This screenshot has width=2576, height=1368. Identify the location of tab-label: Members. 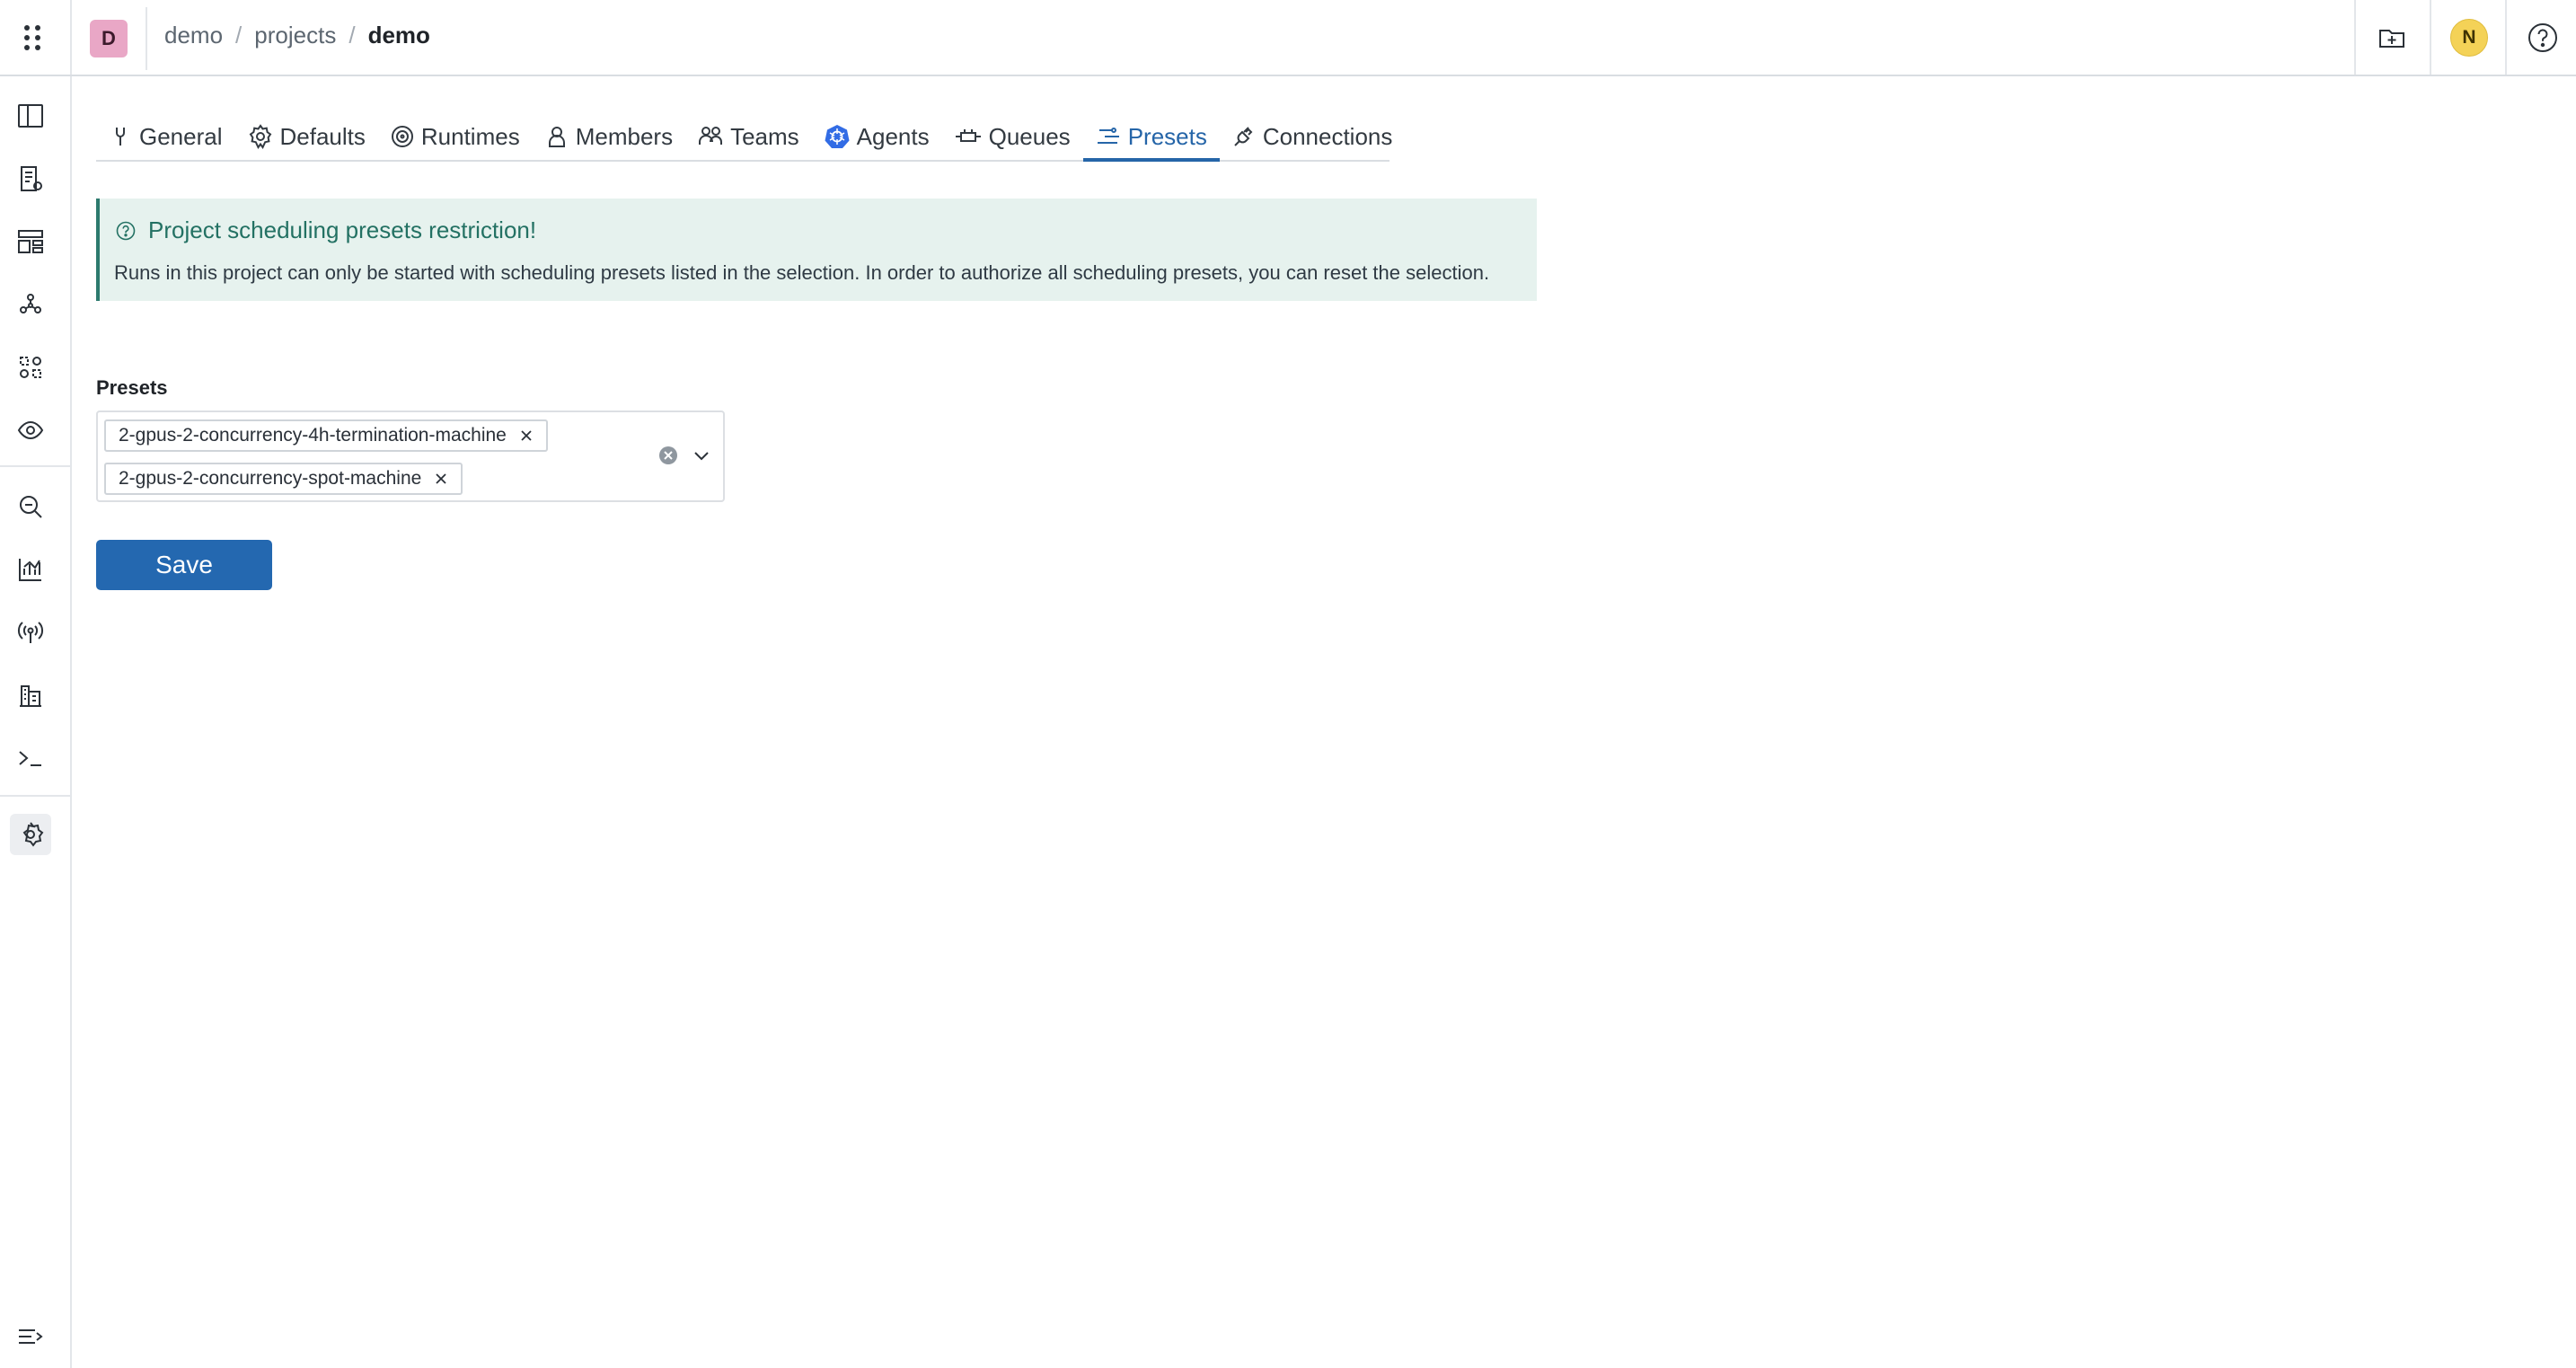
(624, 136).